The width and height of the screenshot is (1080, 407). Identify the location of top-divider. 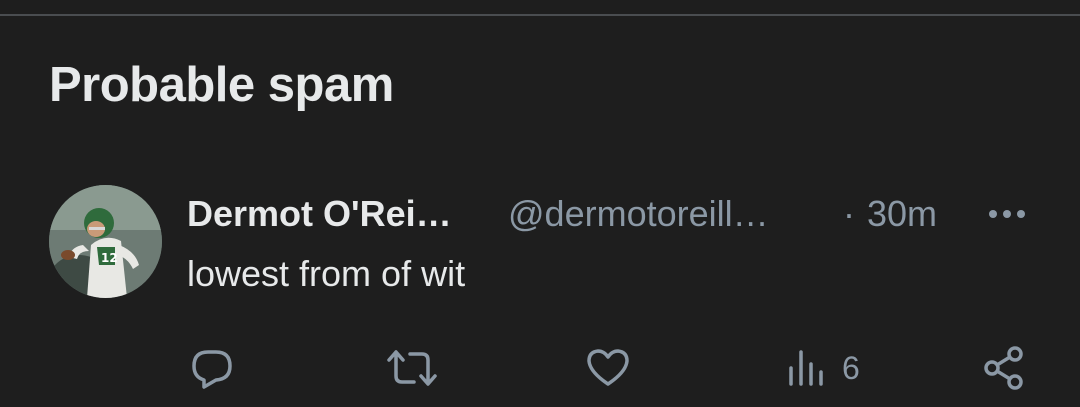
(540, 15).